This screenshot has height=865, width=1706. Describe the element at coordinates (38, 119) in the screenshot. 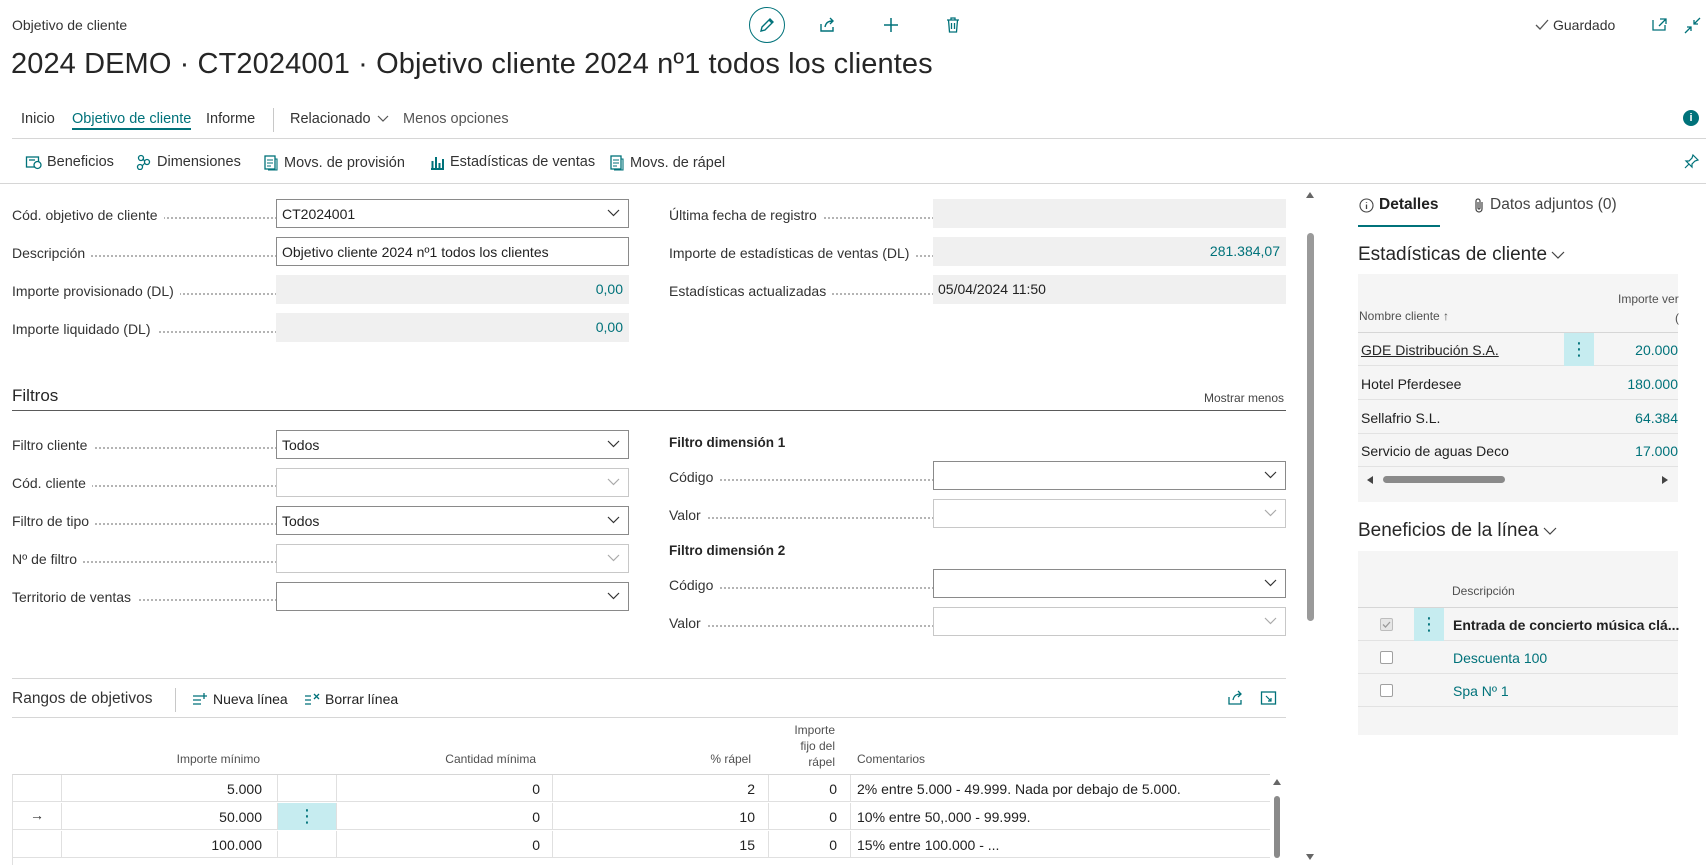

I see `tab-inicio: Inicio` at that location.